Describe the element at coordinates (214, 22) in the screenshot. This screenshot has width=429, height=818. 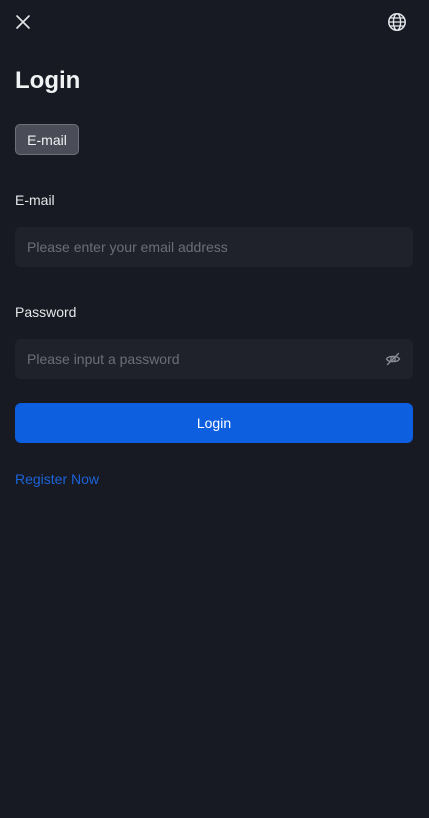
I see `top-bar` at that location.